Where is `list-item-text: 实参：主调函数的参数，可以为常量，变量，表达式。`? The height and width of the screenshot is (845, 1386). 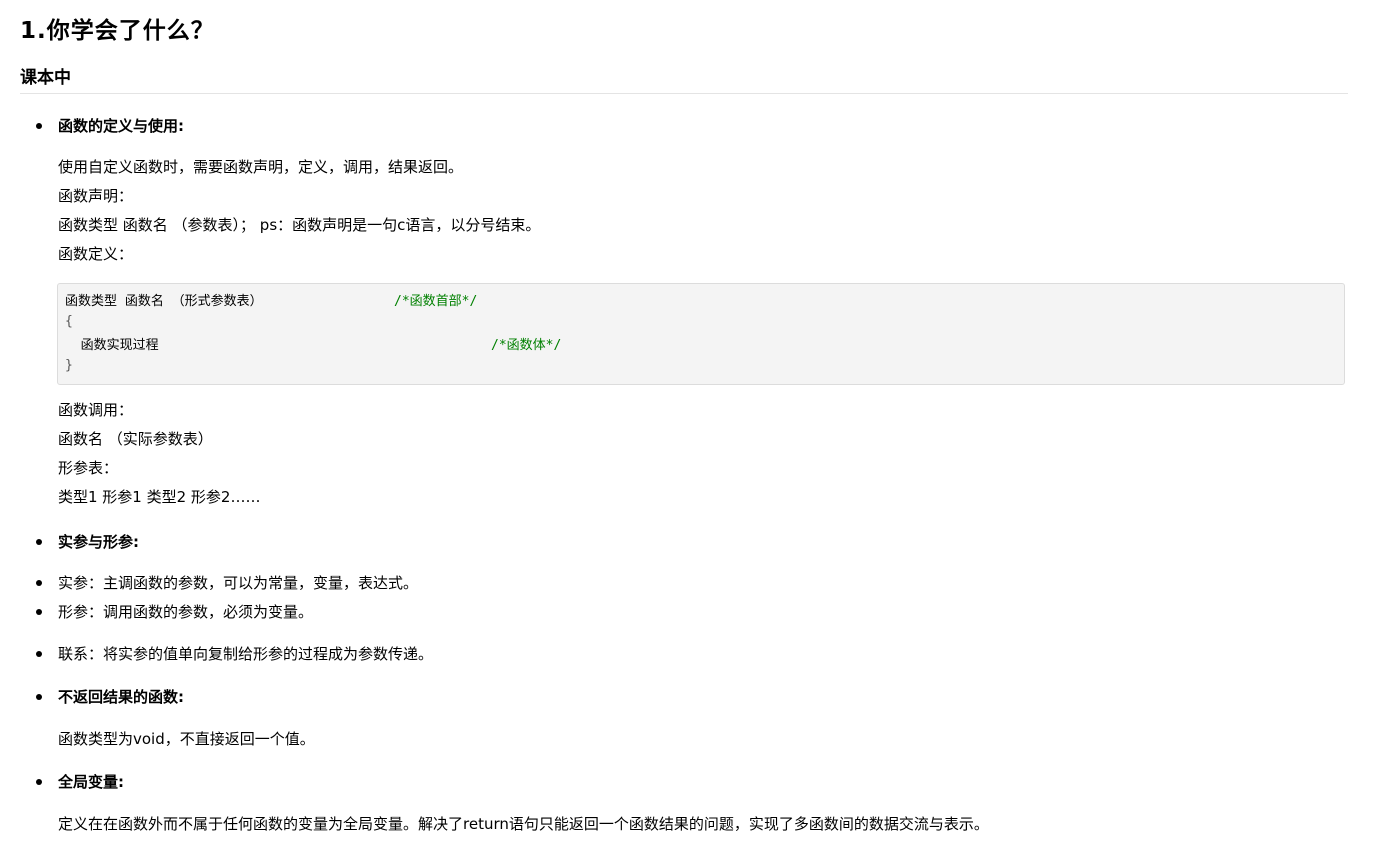
list-item-text: 实参：主调函数的参数，可以为常量，变量，表达式。 is located at coordinates (238, 583).